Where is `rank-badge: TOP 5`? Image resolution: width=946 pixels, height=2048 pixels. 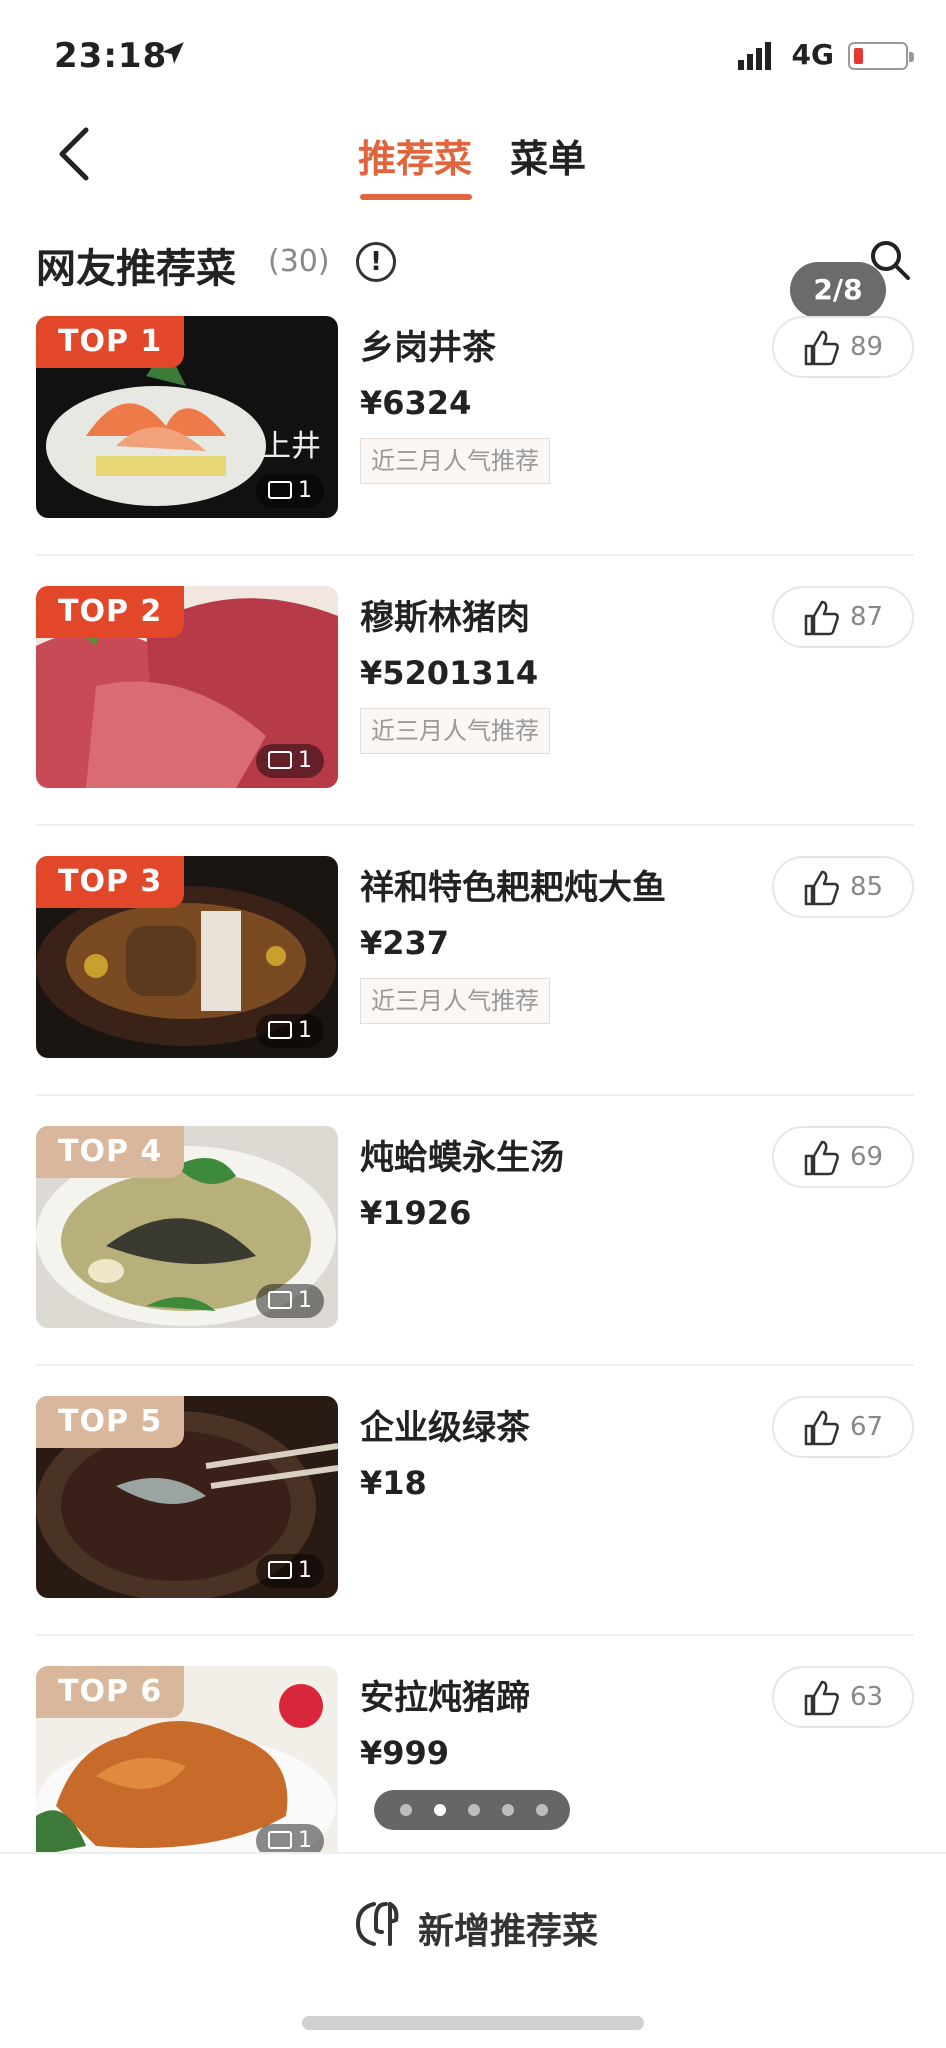 rank-badge: TOP 5 is located at coordinates (110, 1422).